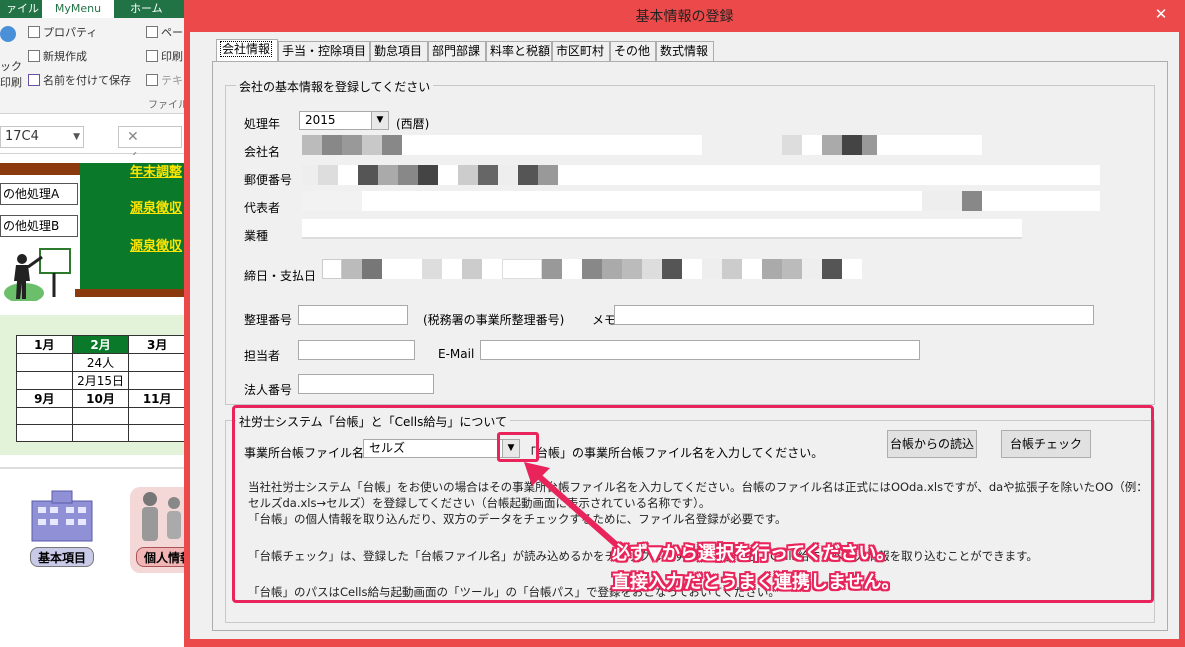 This screenshot has height=647, width=1185. Describe the element at coordinates (42, 137) in the screenshot. I see `name-box: 17C4 ▼` at that location.